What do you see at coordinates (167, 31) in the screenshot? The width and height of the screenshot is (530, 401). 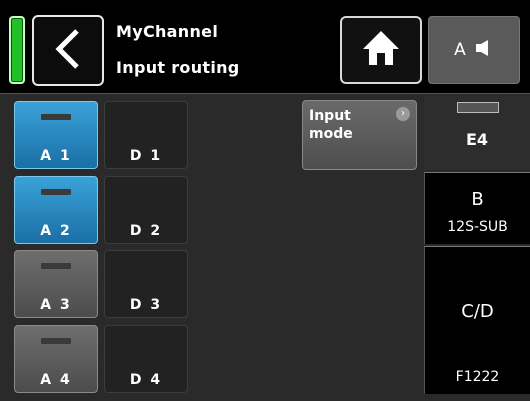 I see `channel-name: MyChannel` at bounding box center [167, 31].